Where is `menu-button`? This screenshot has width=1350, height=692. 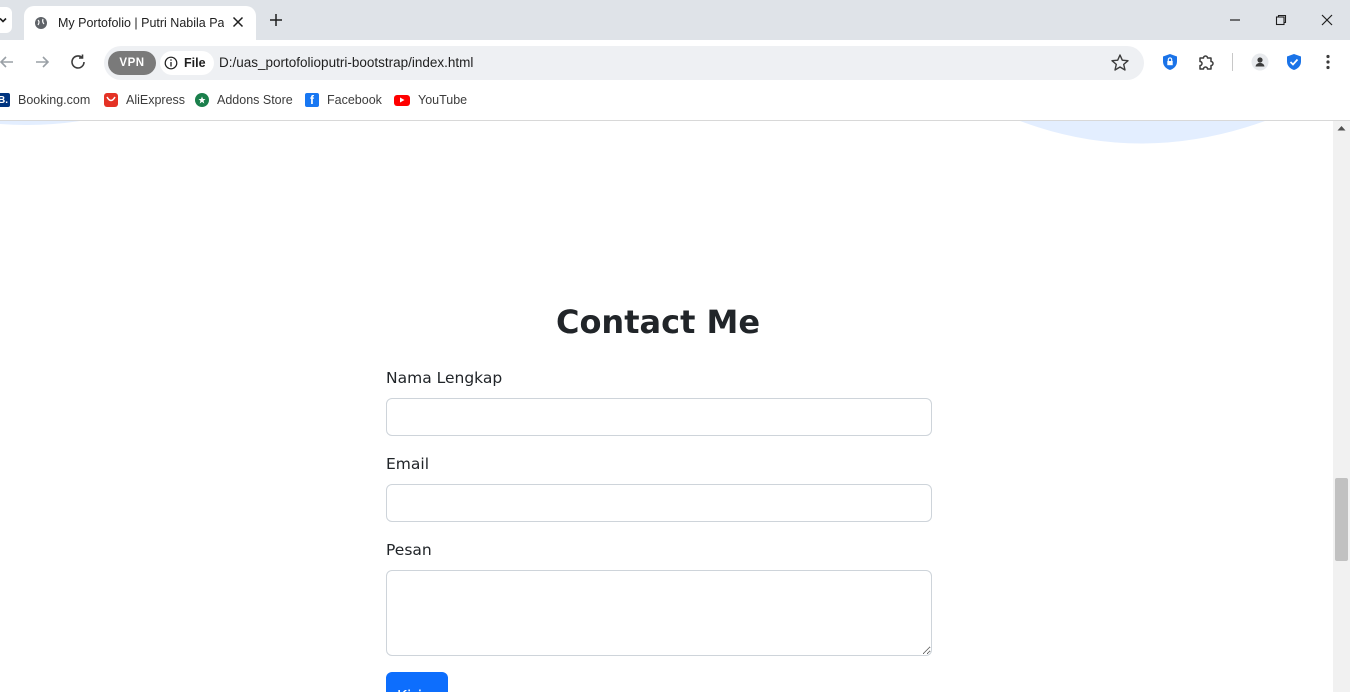
menu-button is located at coordinates (1328, 62).